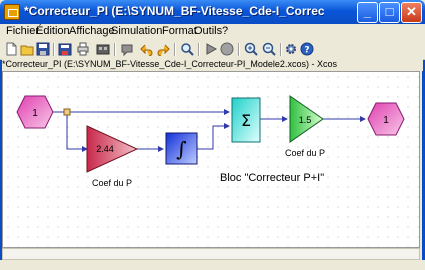  Describe the element at coordinates (251, 49) in the screenshot. I see `zoom-in-icon` at that location.